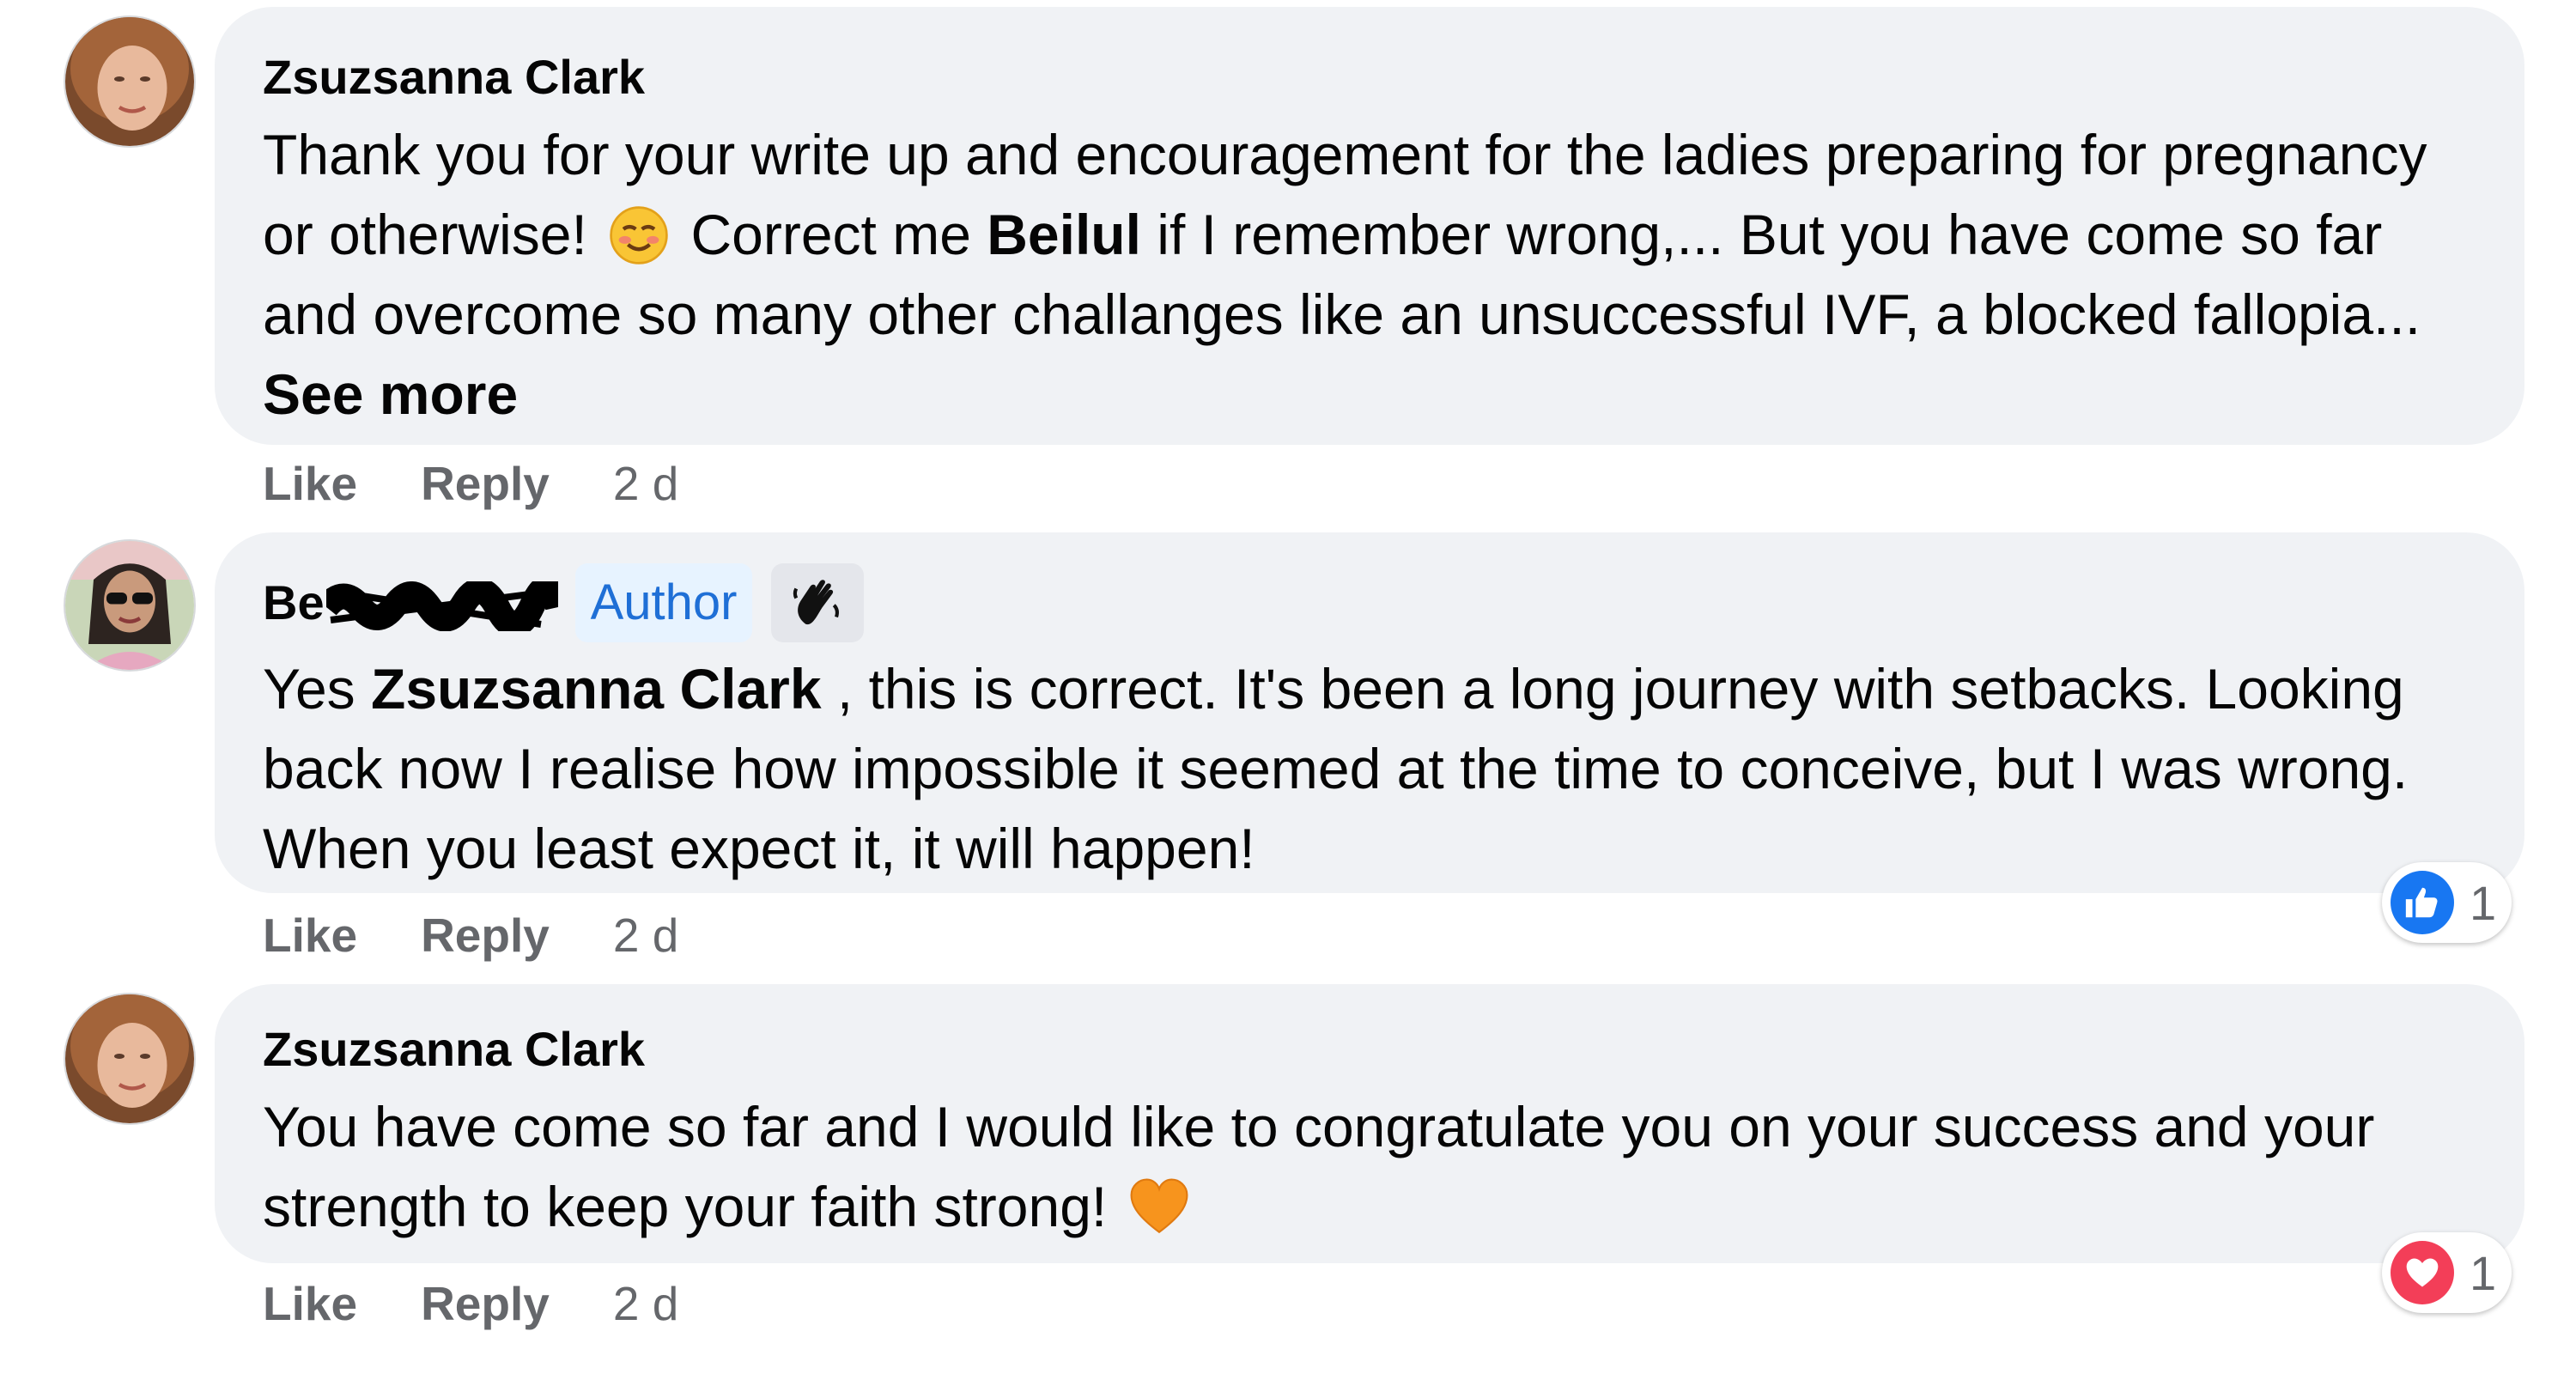 This screenshot has height=1380, width=2576. Describe the element at coordinates (1064, 235) in the screenshot. I see `mention-link: Beilul` at that location.